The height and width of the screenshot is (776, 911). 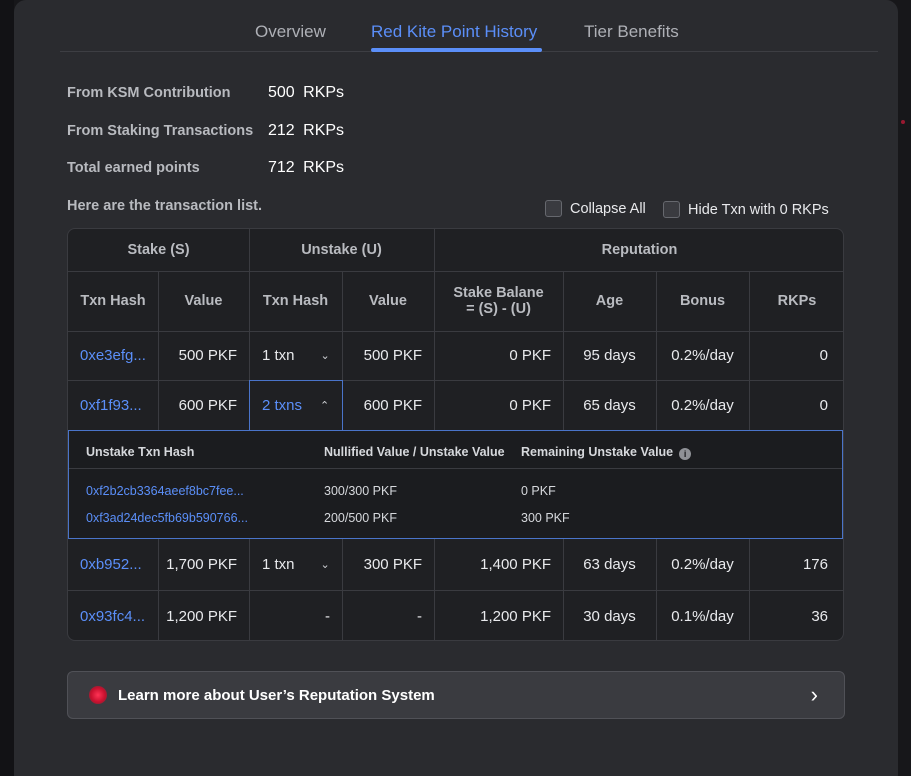 I want to click on sub-header-remaining: Remaining Unstake Value i, so click(x=606, y=452).